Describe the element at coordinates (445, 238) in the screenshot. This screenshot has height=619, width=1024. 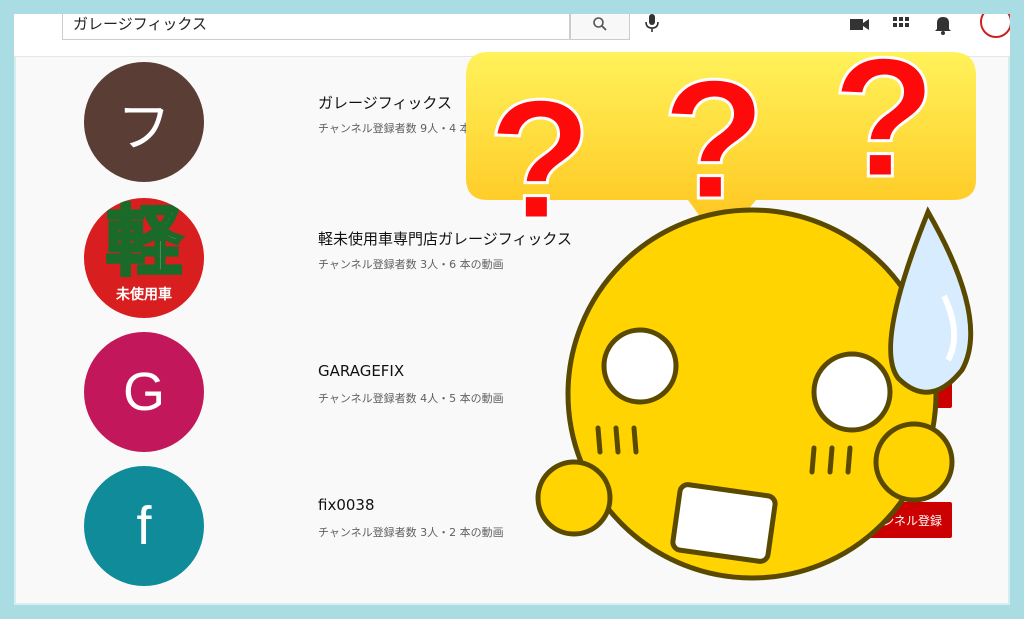
I see `channel-name: 軽未使用車専門店ガレージフィックス` at that location.